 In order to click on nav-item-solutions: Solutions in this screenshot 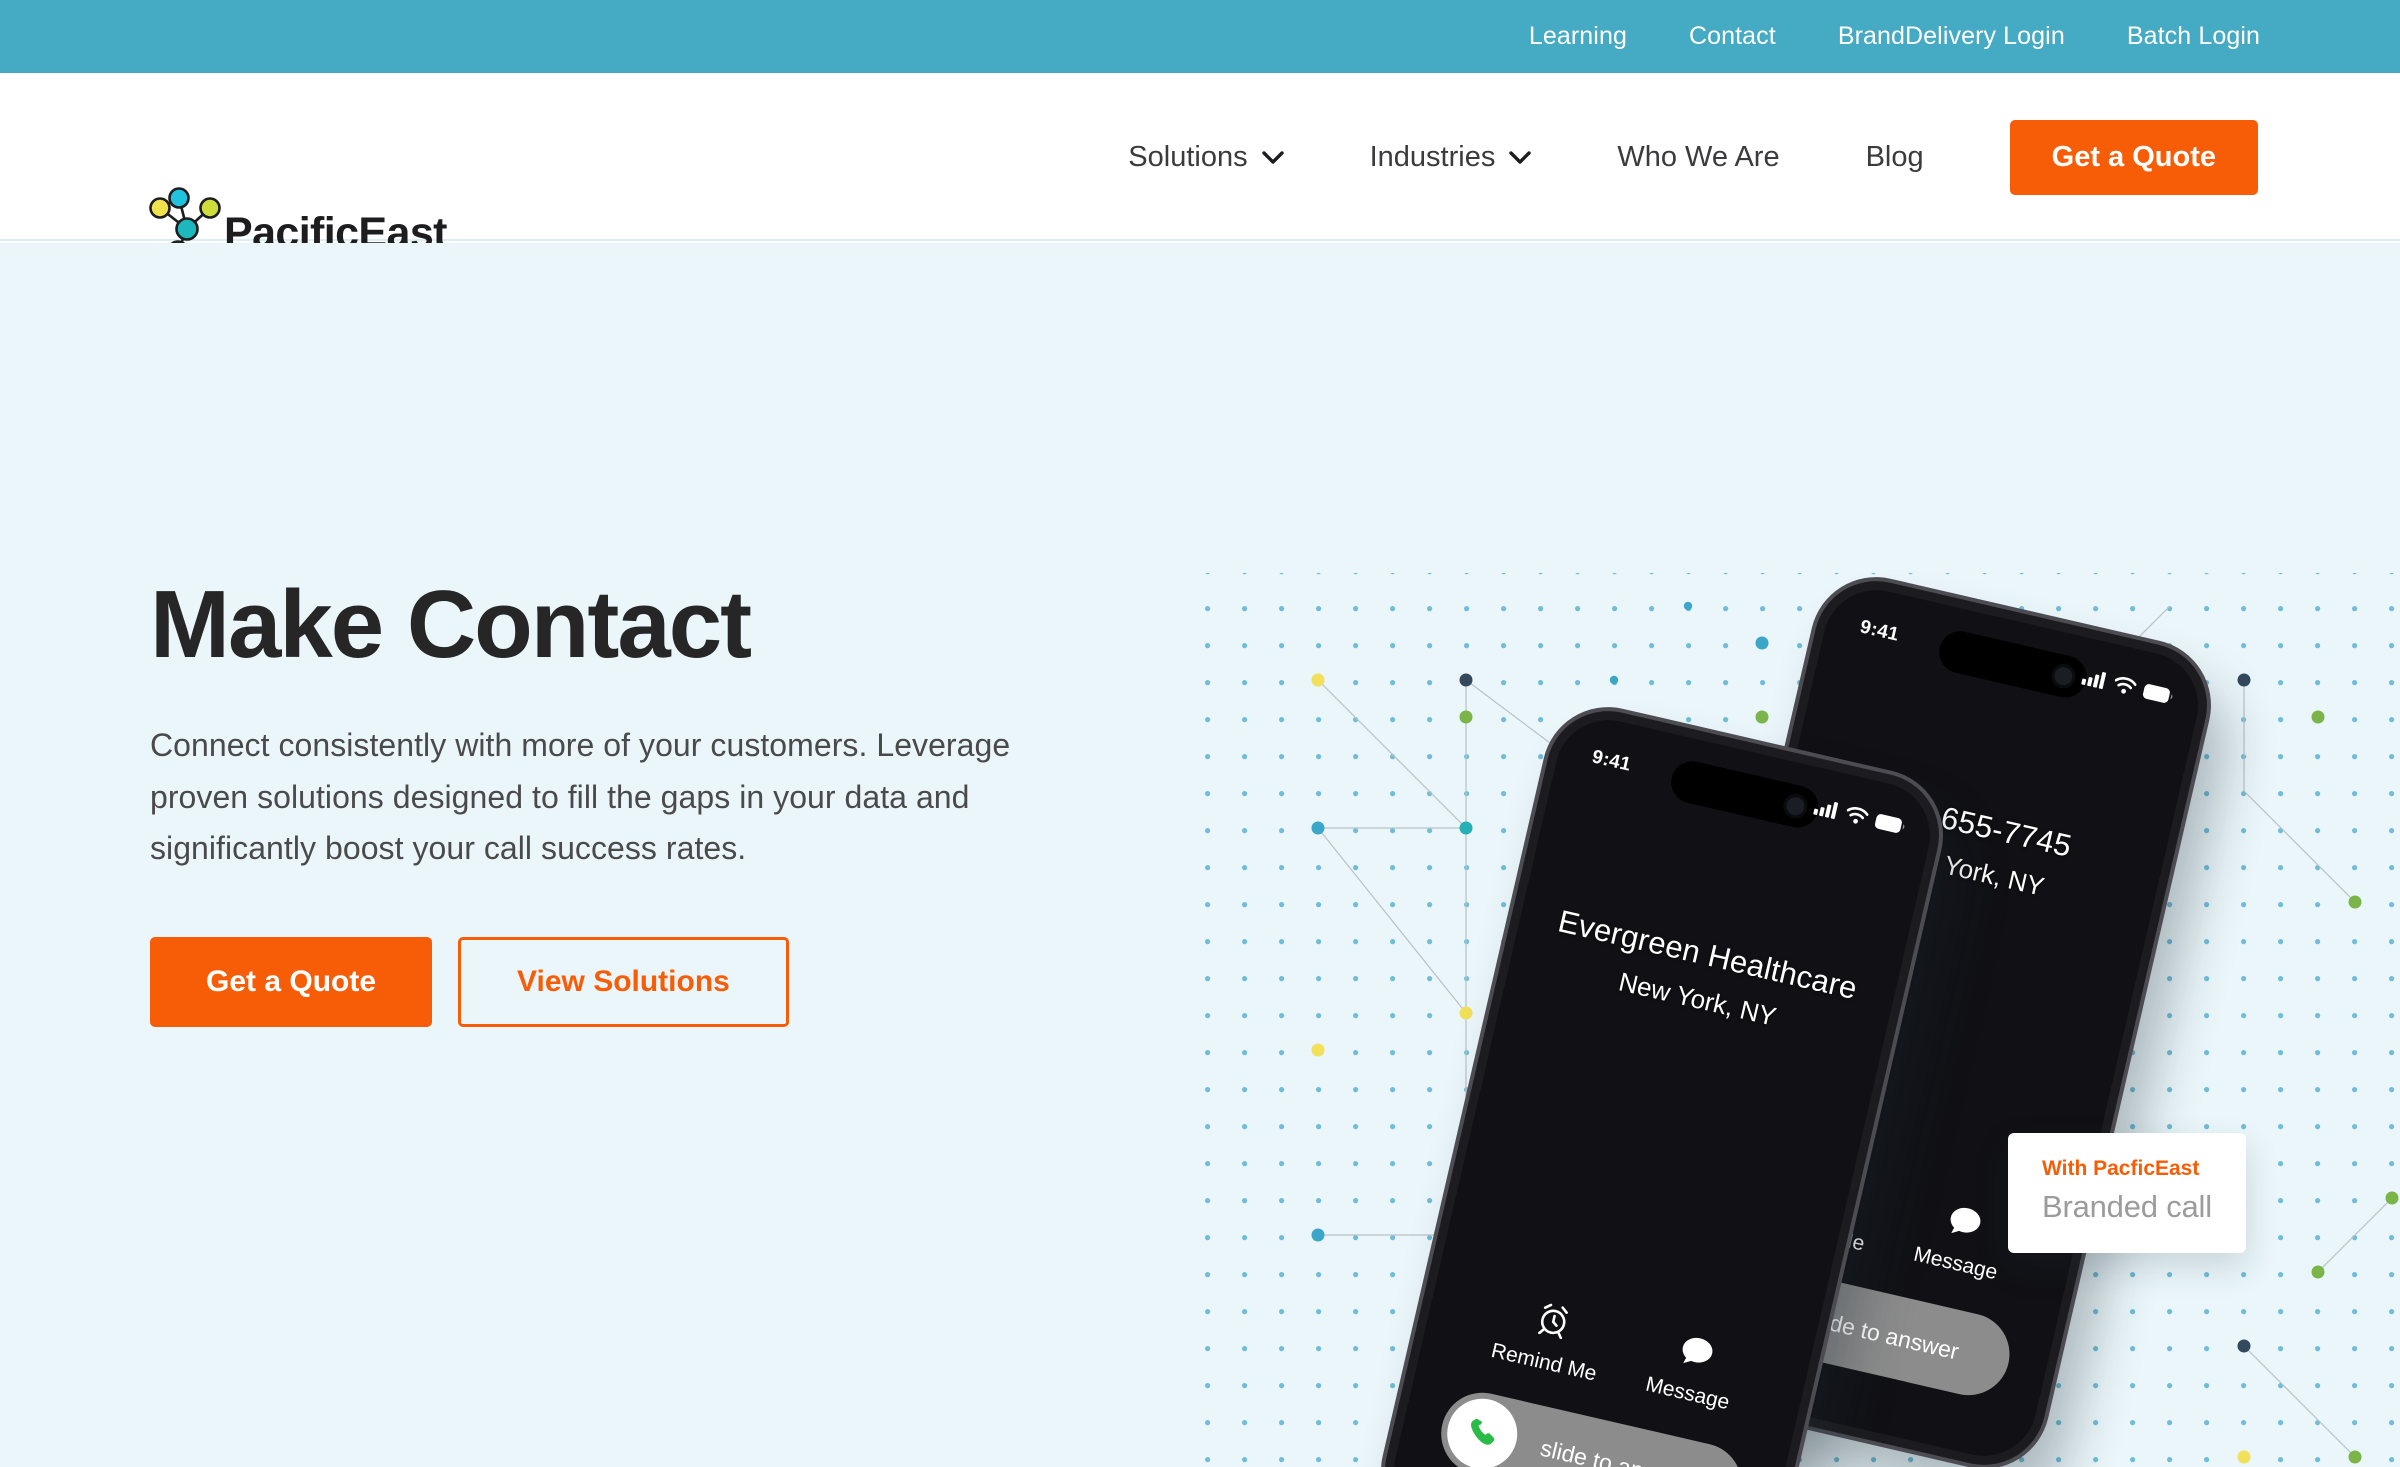, I will do `click(1206, 157)`.